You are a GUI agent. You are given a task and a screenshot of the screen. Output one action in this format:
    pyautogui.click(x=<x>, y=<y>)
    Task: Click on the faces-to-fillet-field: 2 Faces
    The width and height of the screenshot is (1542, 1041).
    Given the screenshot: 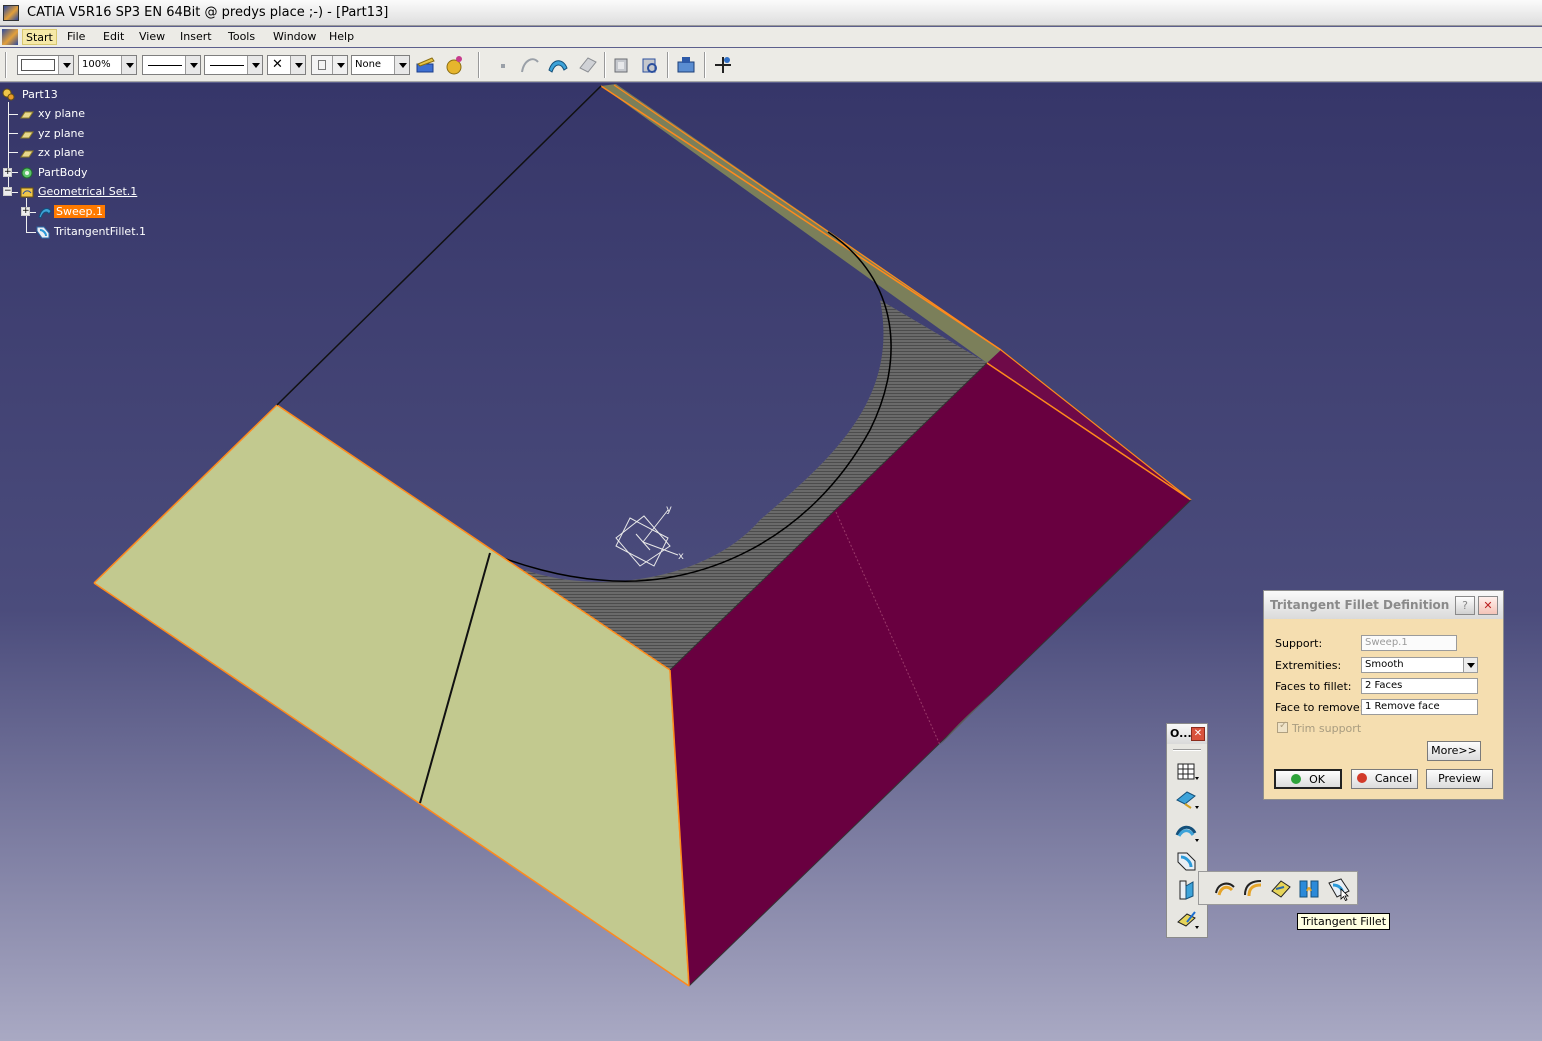 What is the action you would take?
    pyautogui.click(x=1419, y=686)
    